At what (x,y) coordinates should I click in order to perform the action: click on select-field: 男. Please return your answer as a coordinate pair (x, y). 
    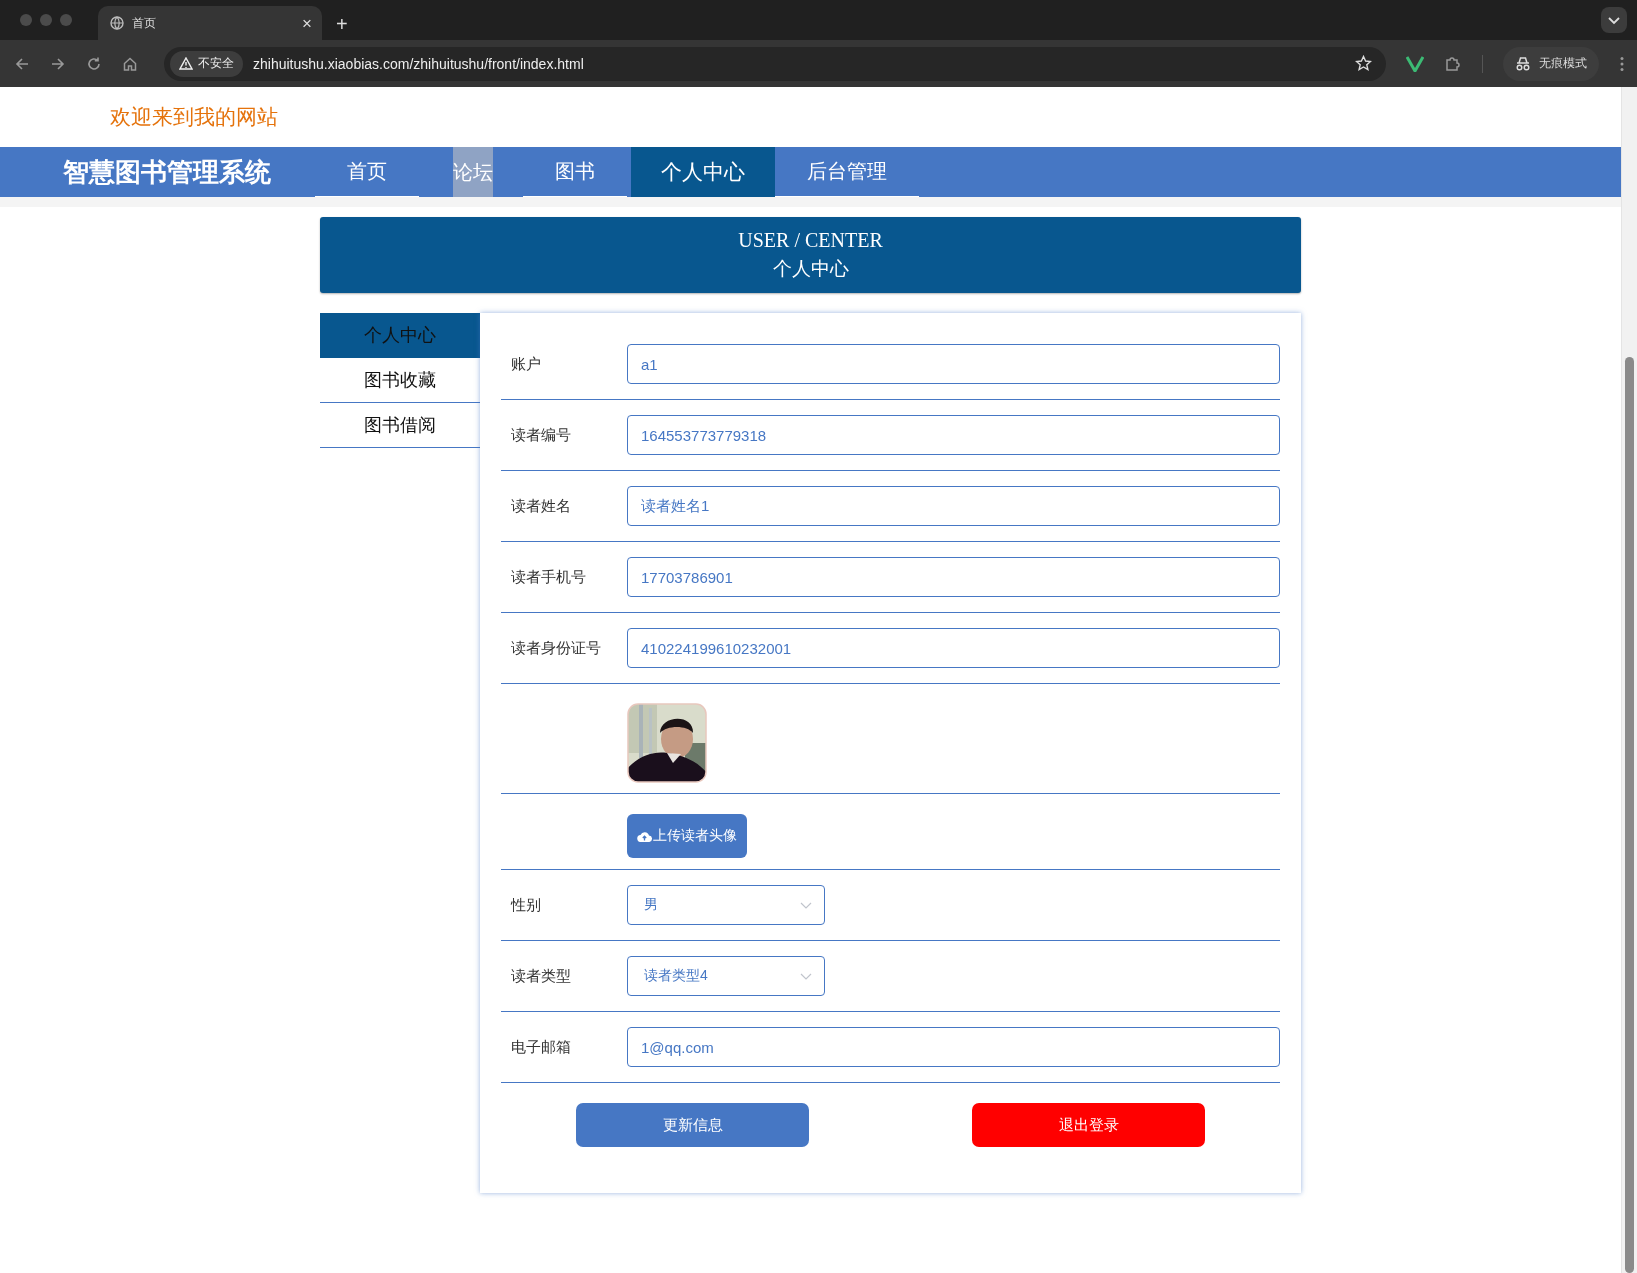
    Looking at the image, I should click on (726, 905).